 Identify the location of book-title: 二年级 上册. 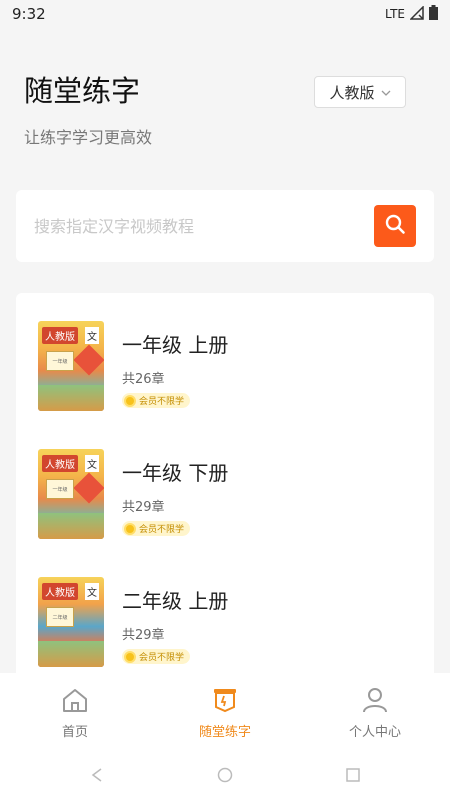
(175, 601).